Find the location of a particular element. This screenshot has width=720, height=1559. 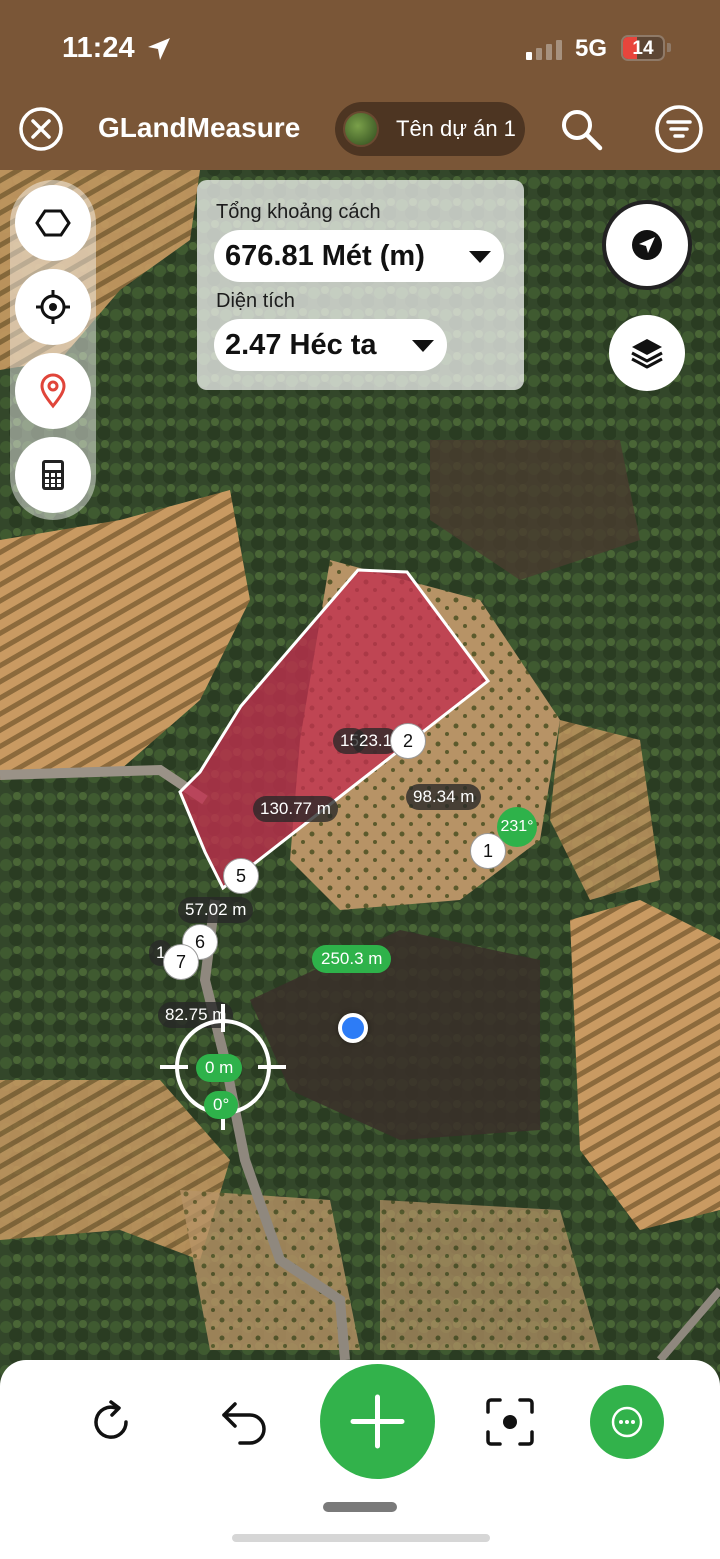

vertex-marker: 5 is located at coordinates (241, 876).